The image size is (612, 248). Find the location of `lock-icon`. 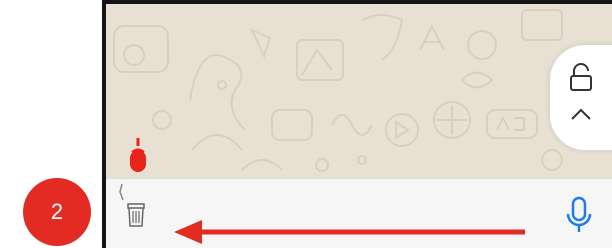

lock-icon is located at coordinates (581, 77).